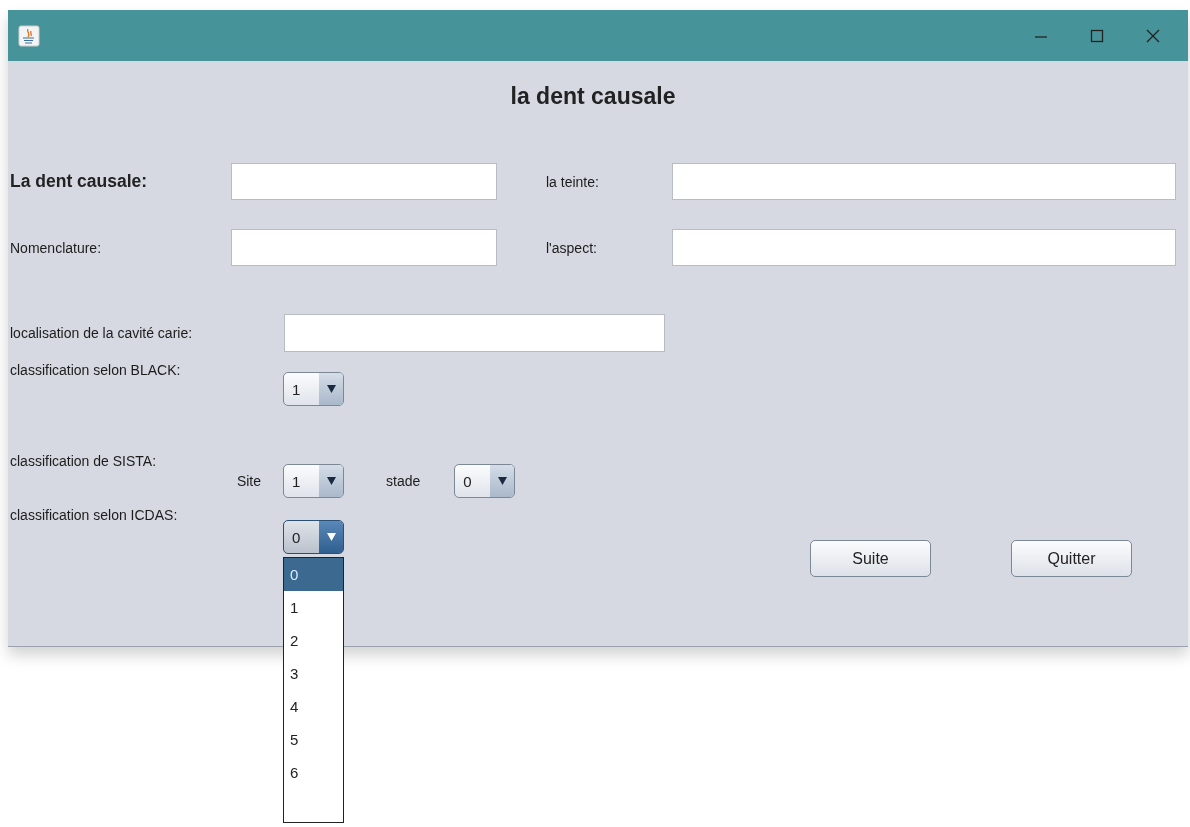 Image resolution: width=1190 pixels, height=827 pixels. I want to click on dropdown-option: 3, so click(313, 673).